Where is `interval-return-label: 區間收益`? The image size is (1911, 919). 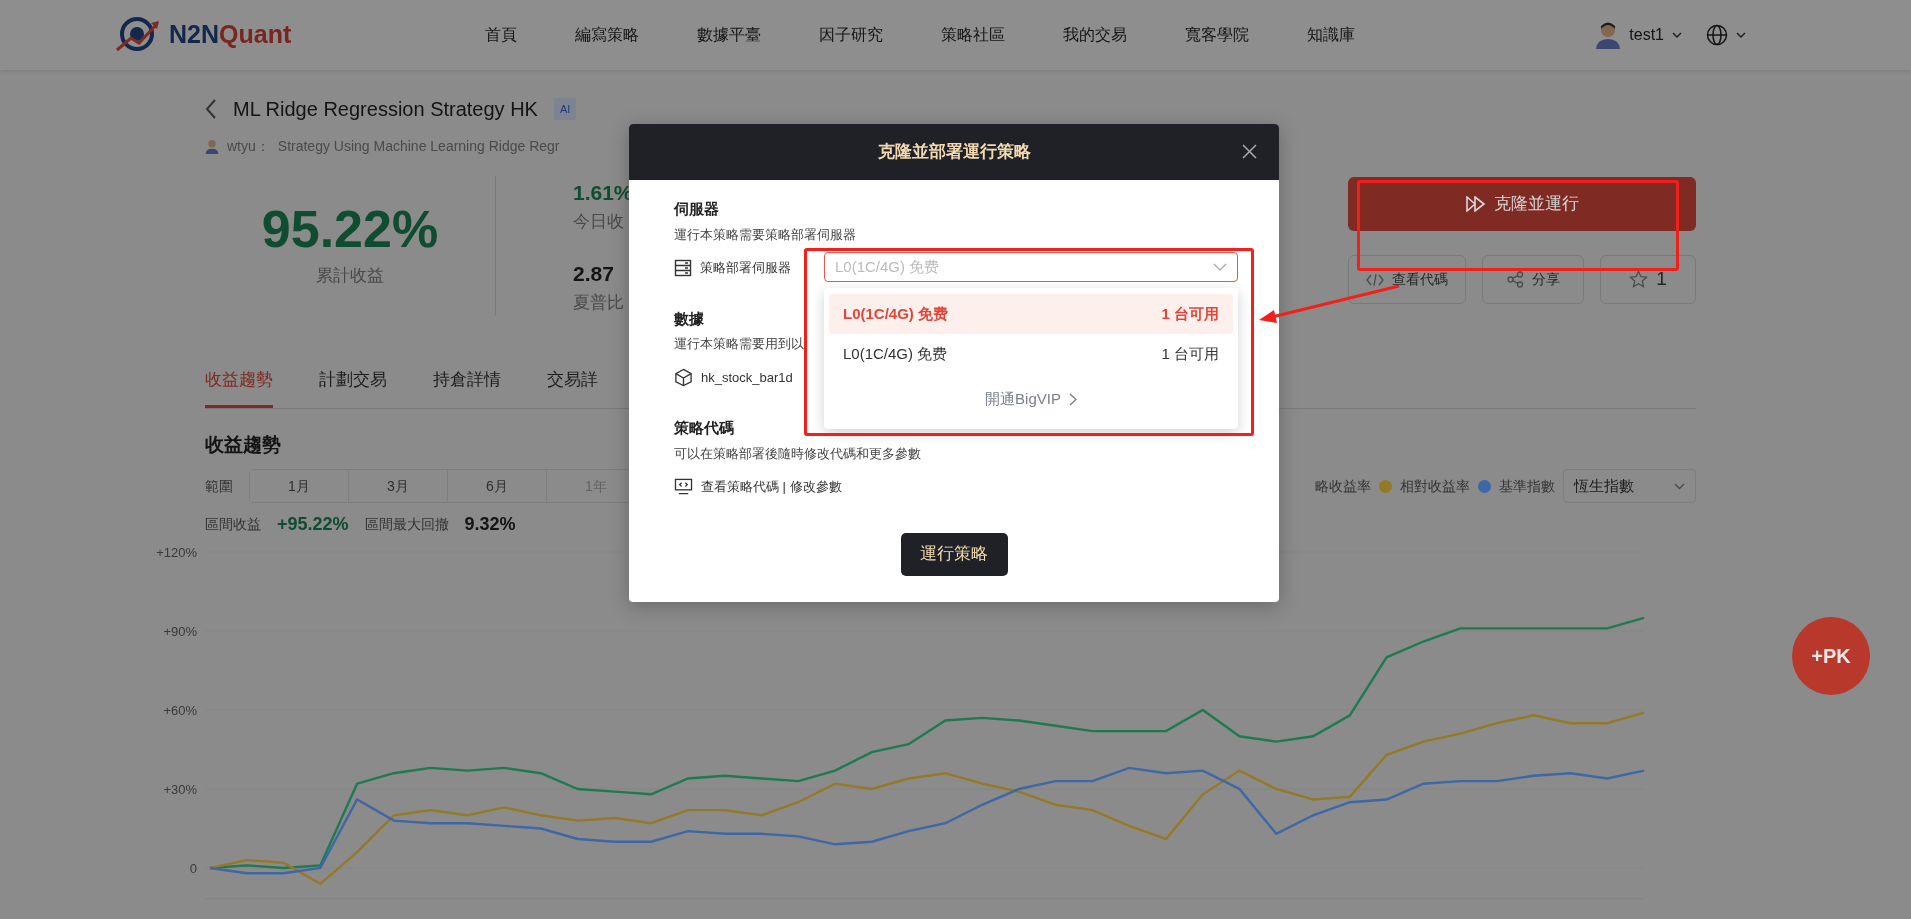
interval-return-label: 區間收益 is located at coordinates (233, 524).